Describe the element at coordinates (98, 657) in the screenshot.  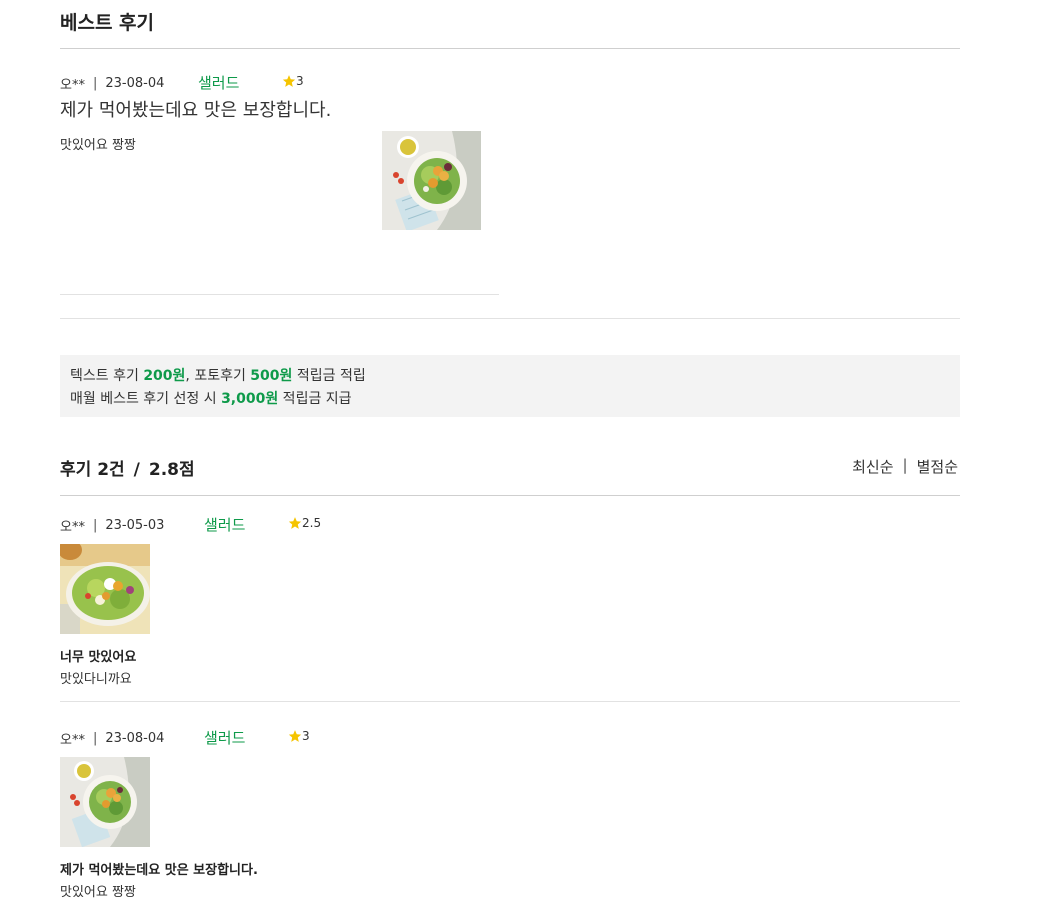
I see `review-title: 너무 맛있어요` at that location.